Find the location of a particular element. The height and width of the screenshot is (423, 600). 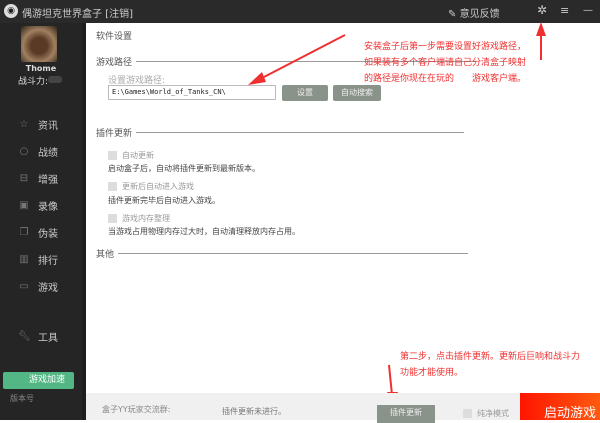

qq-group-label: 盒子YY玩家交流群: is located at coordinates (136, 409).